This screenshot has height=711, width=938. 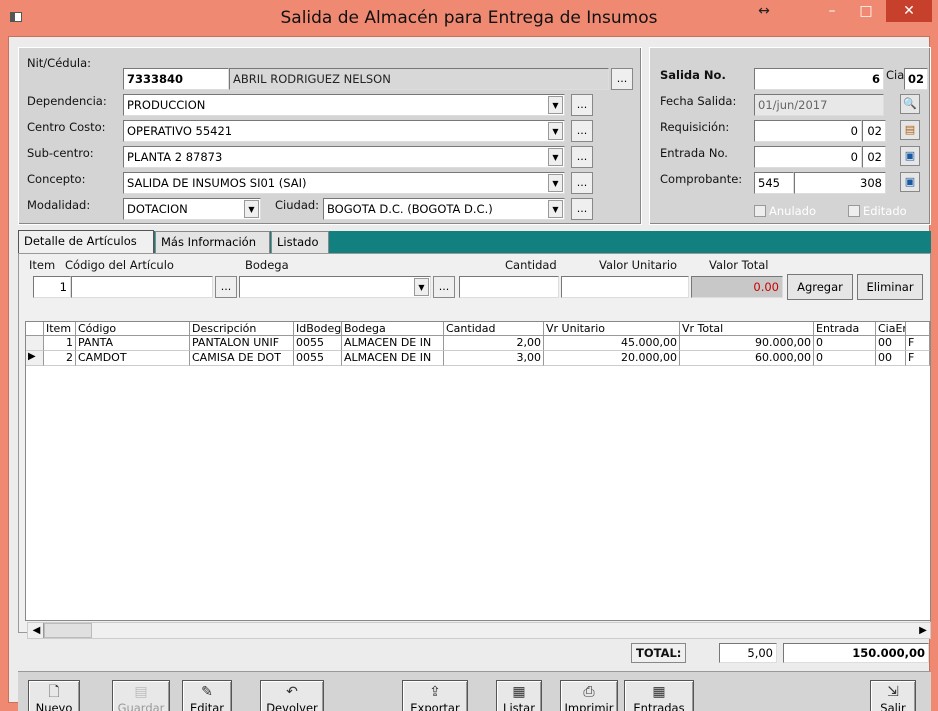 I want to click on column-header: Cantidad, so click(x=494, y=329).